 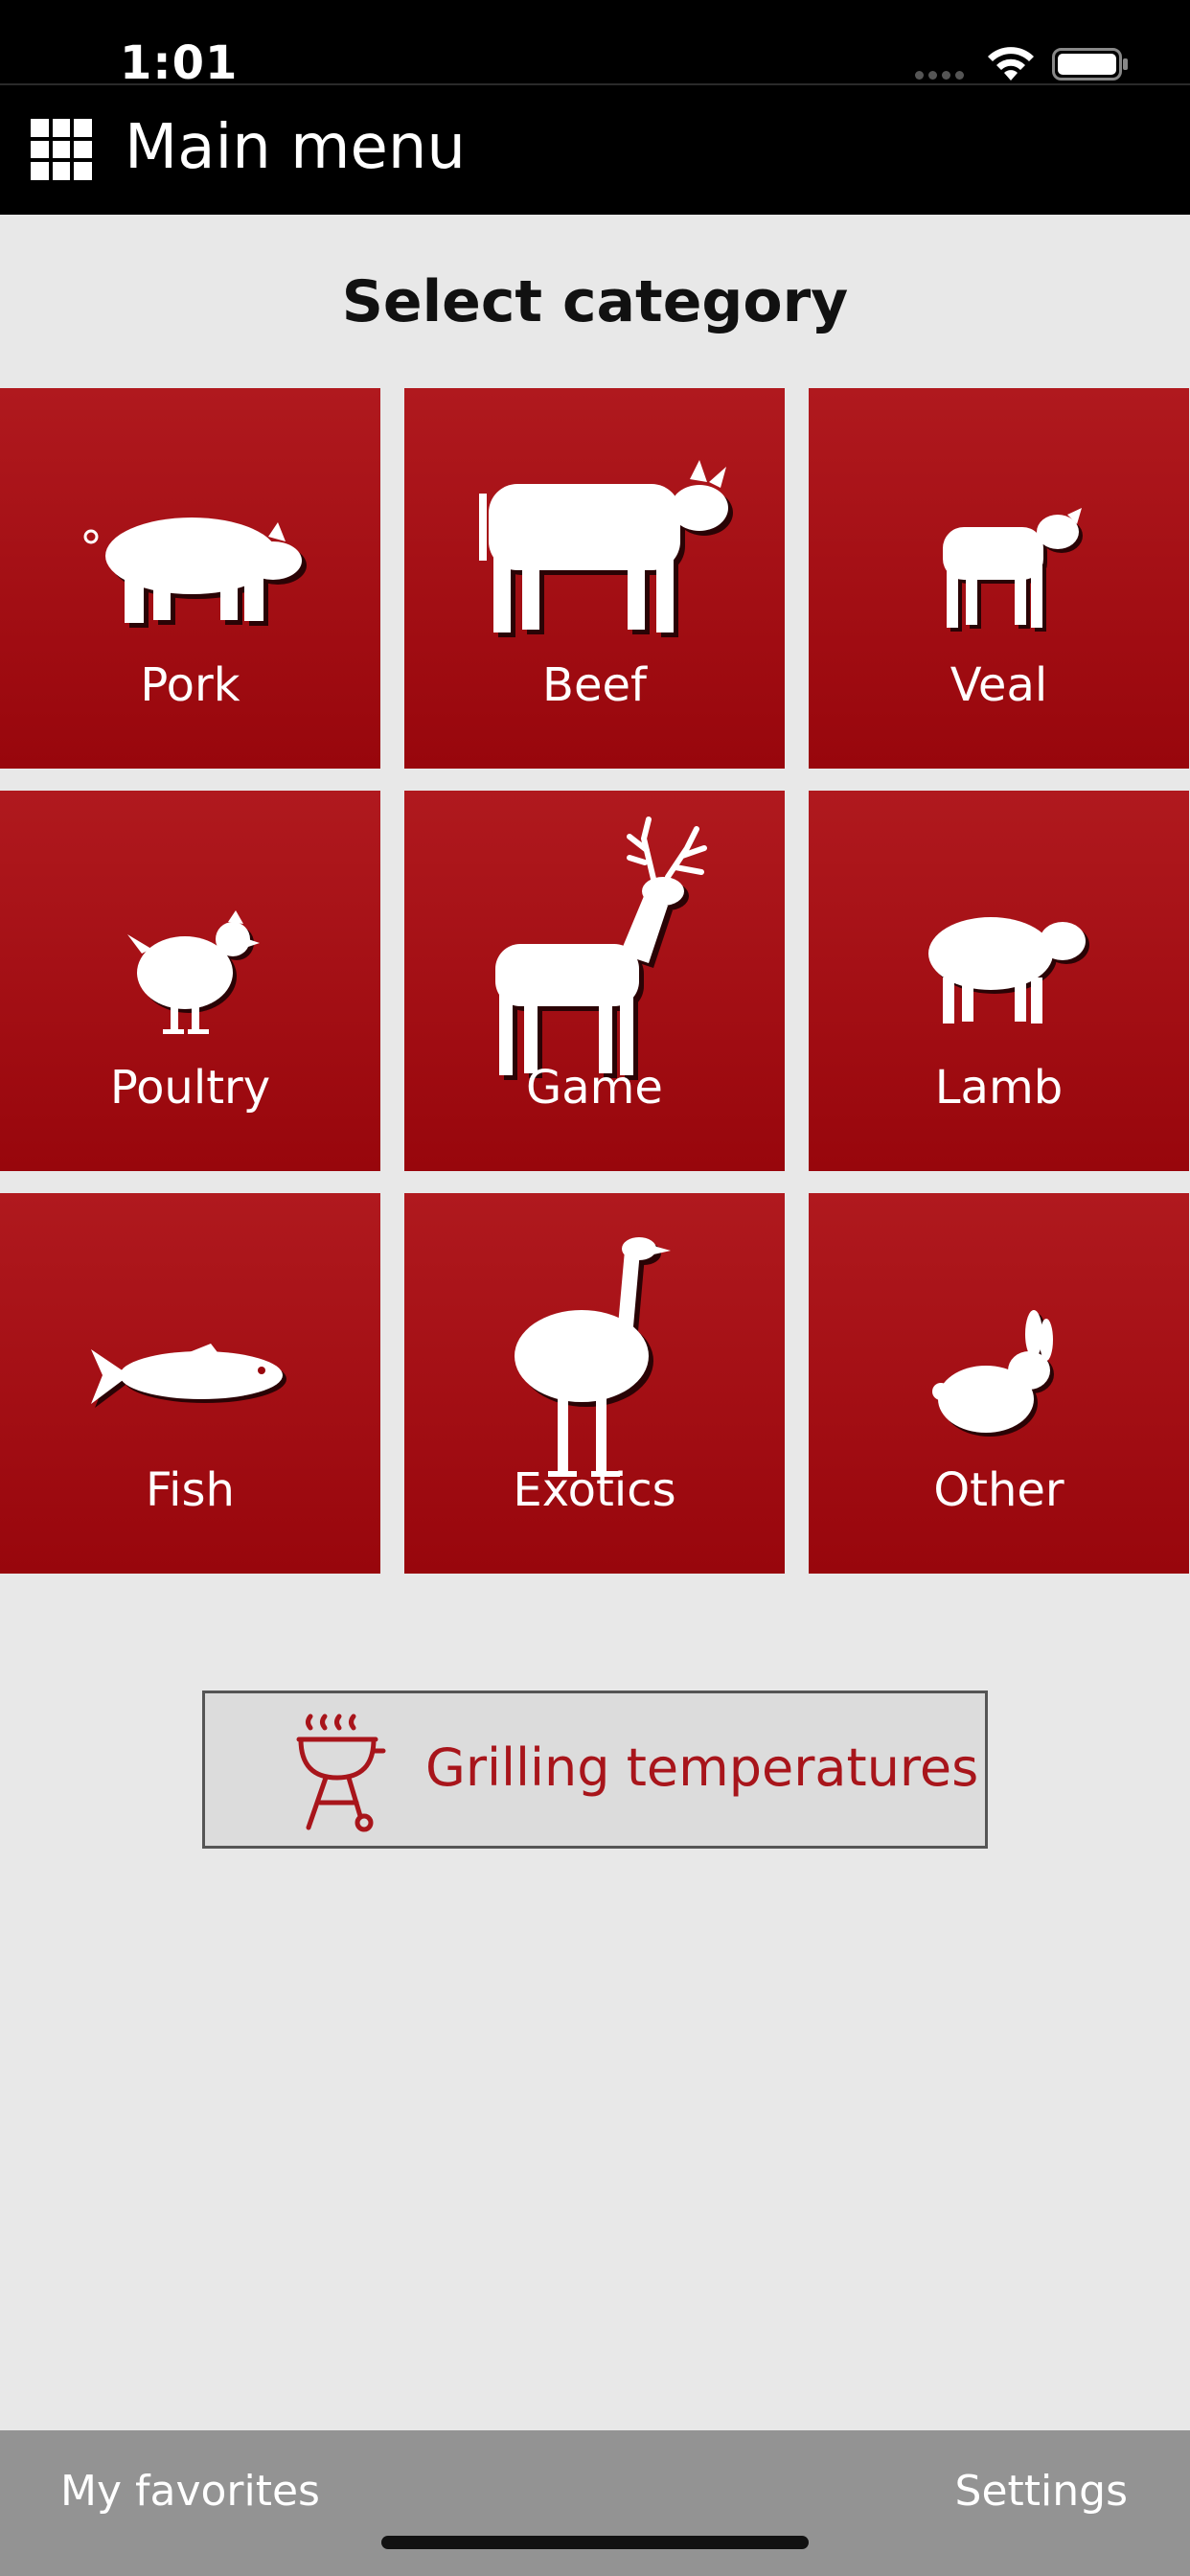 I want to click on chicken-icon, so click(x=194, y=972).